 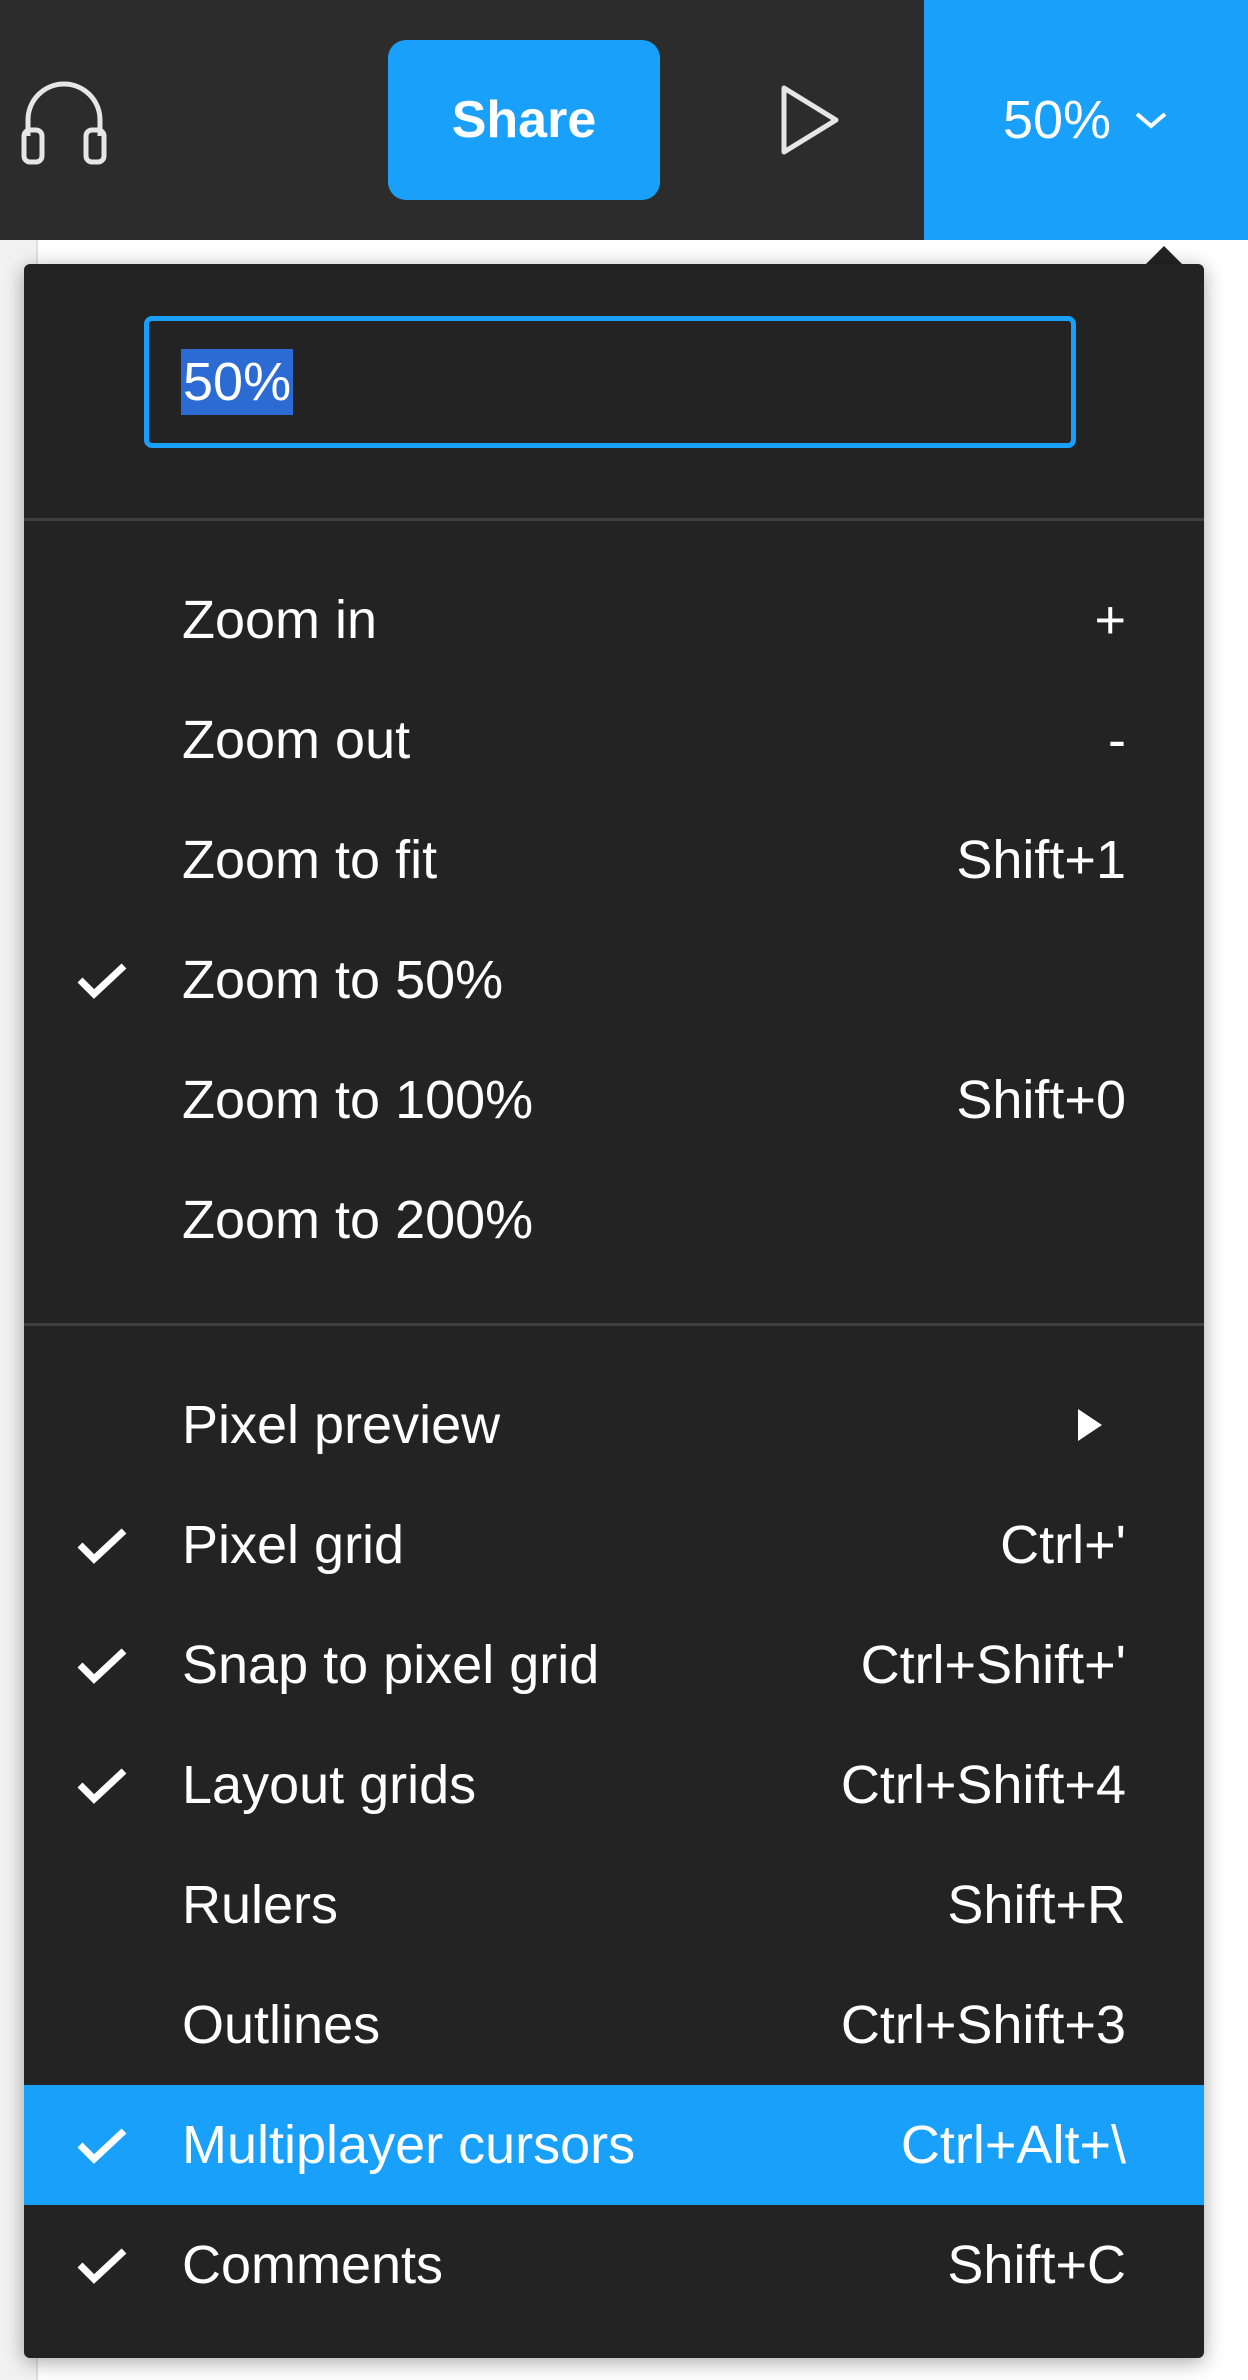 I want to click on menu-item-zoom-to-fit: Zoom to fit Shift+1, so click(x=614, y=860).